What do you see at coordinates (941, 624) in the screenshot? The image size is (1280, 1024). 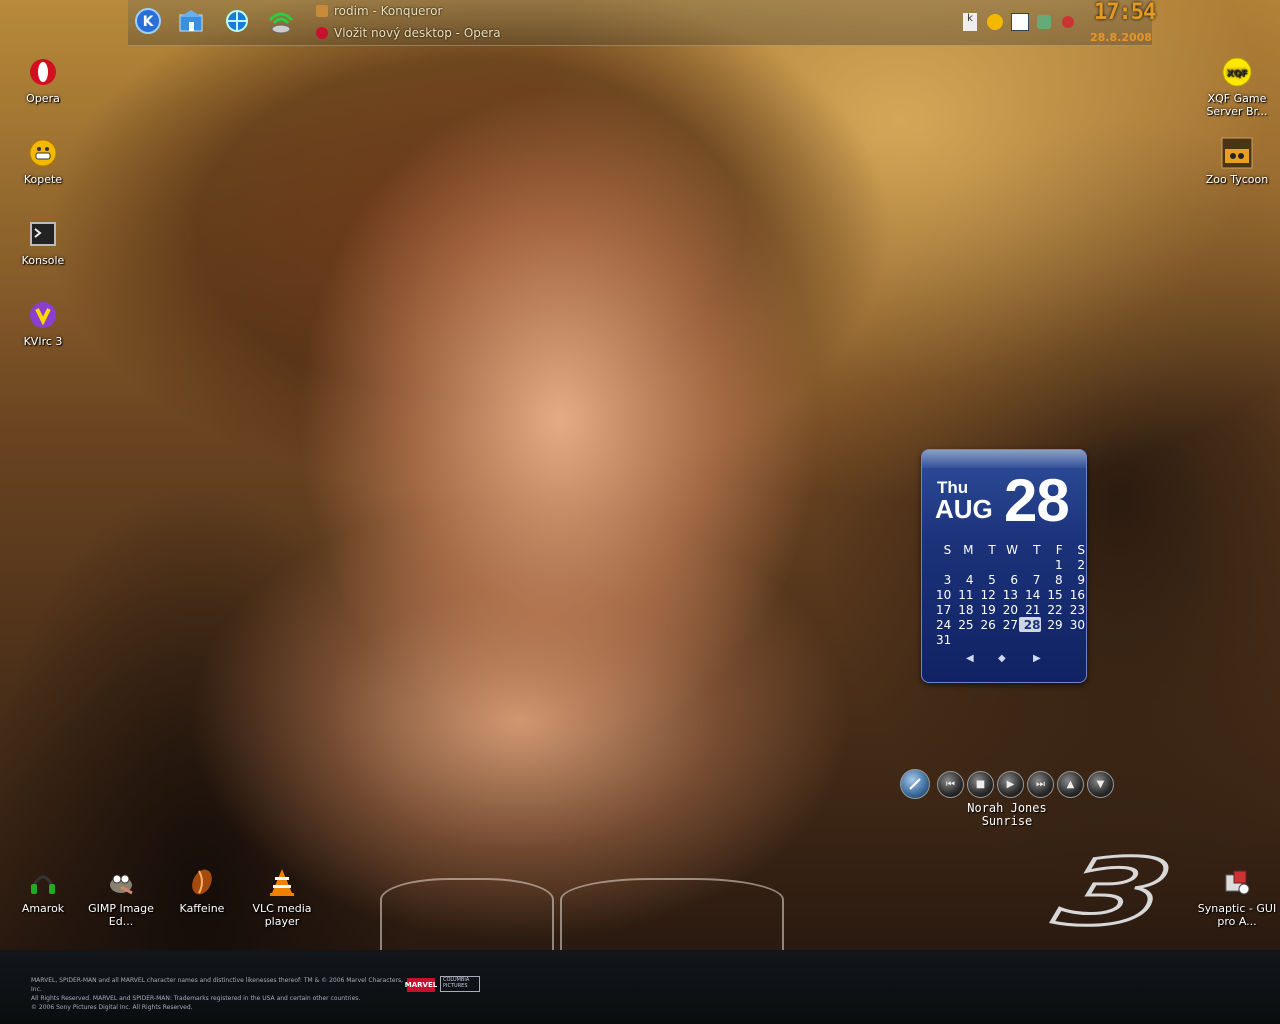 I see `calendar-date: 24` at bounding box center [941, 624].